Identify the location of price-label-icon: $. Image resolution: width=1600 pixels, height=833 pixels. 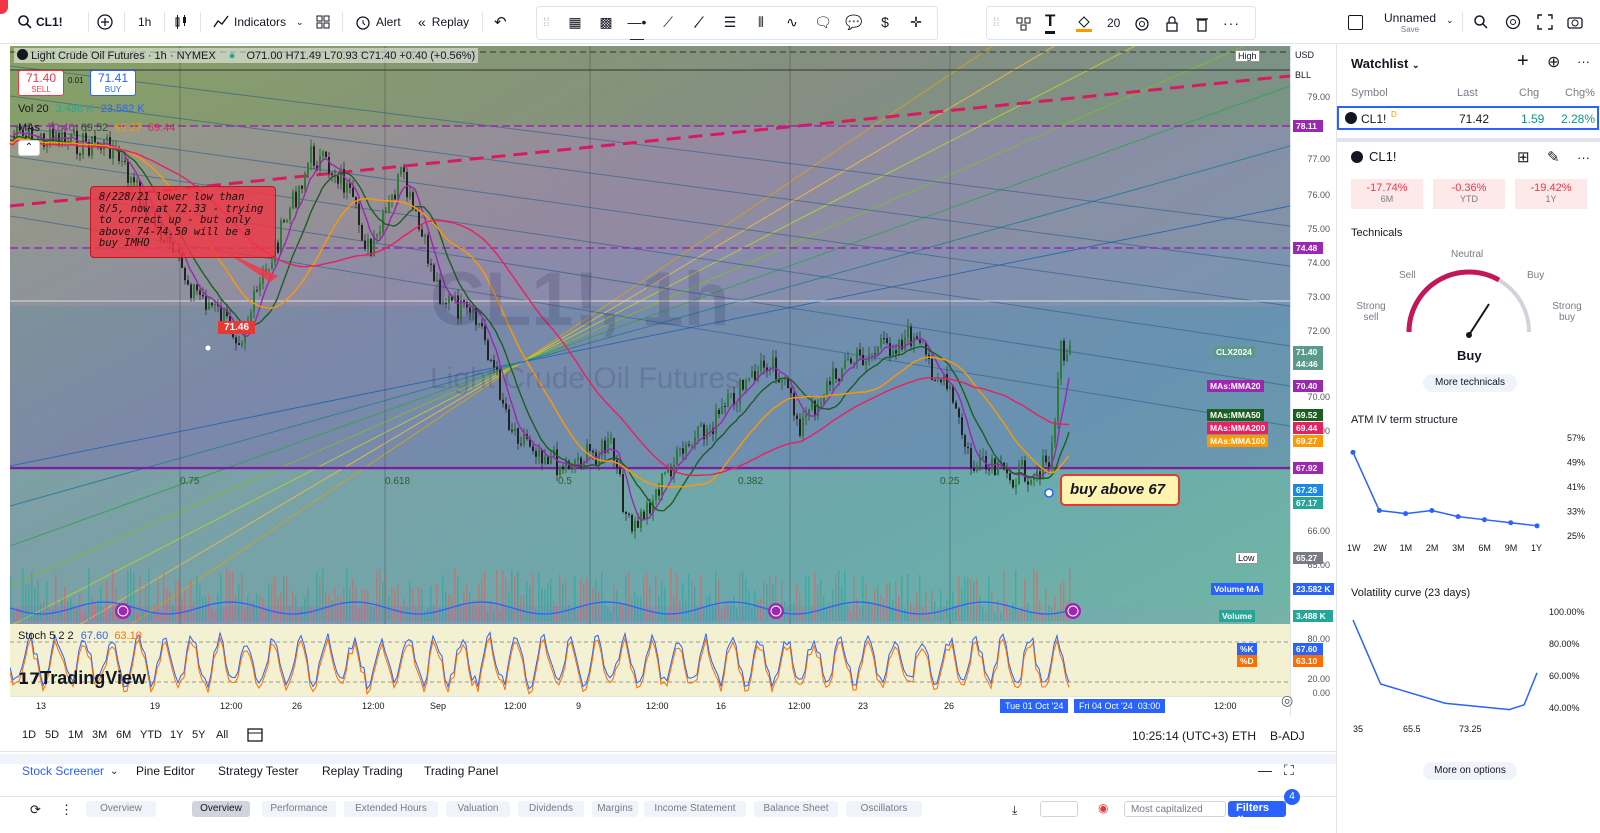
(885, 22).